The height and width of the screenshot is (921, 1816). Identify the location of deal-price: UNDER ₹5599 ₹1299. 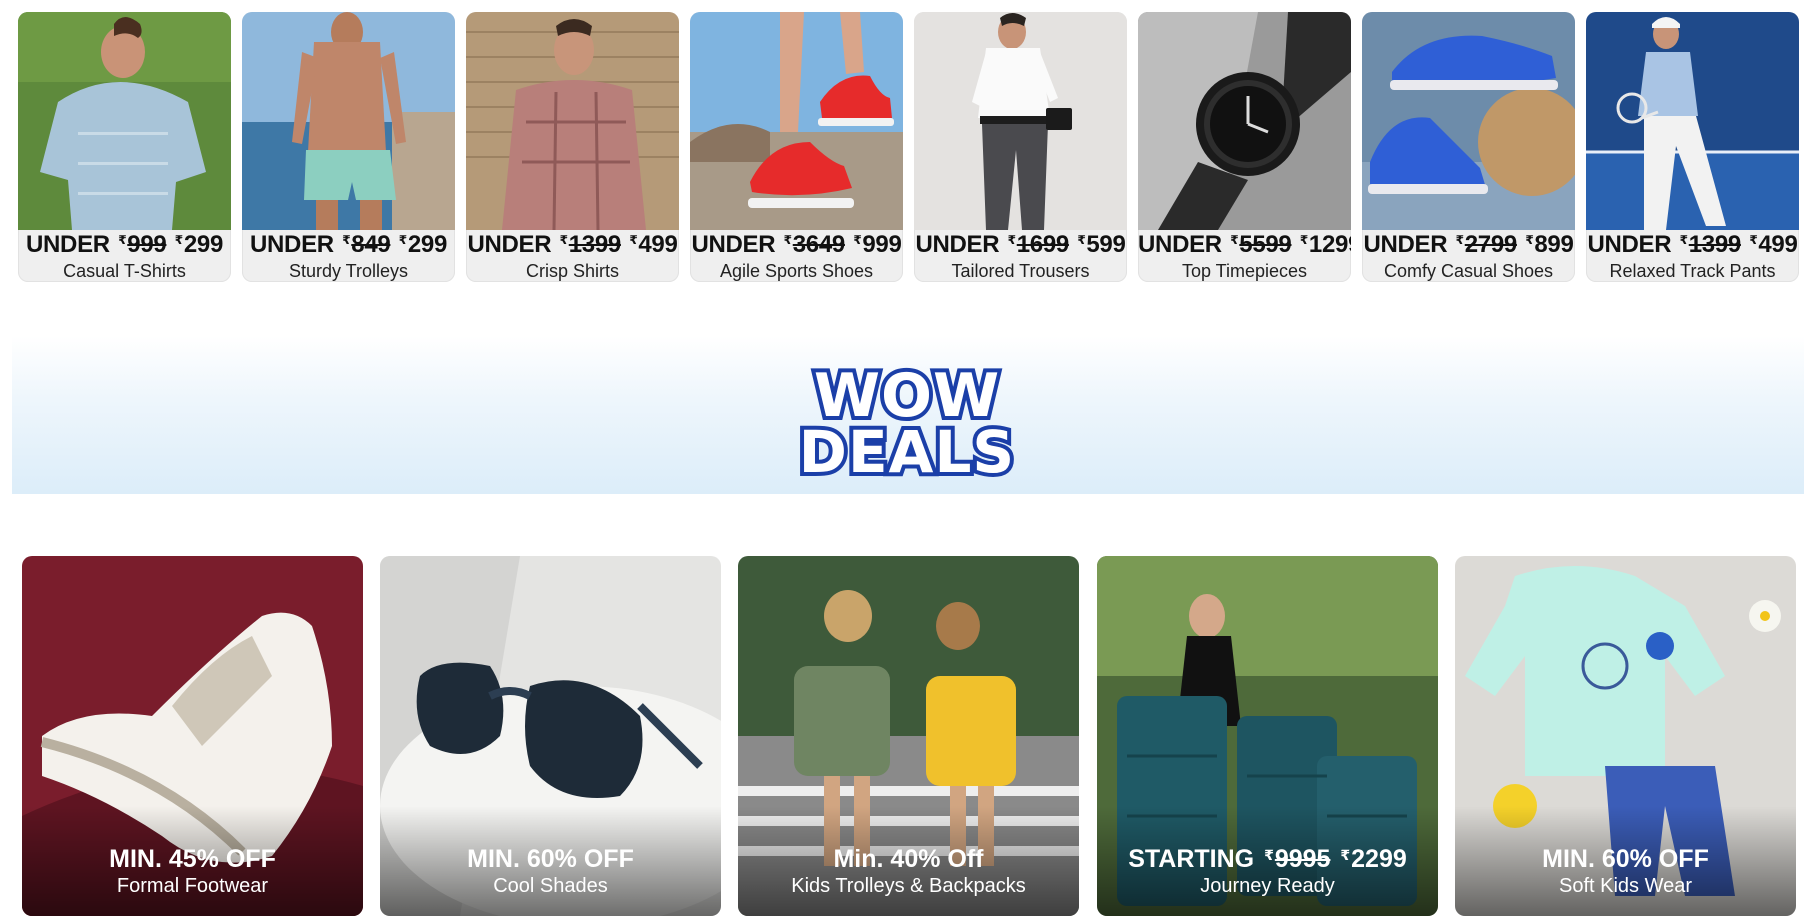
(1244, 245).